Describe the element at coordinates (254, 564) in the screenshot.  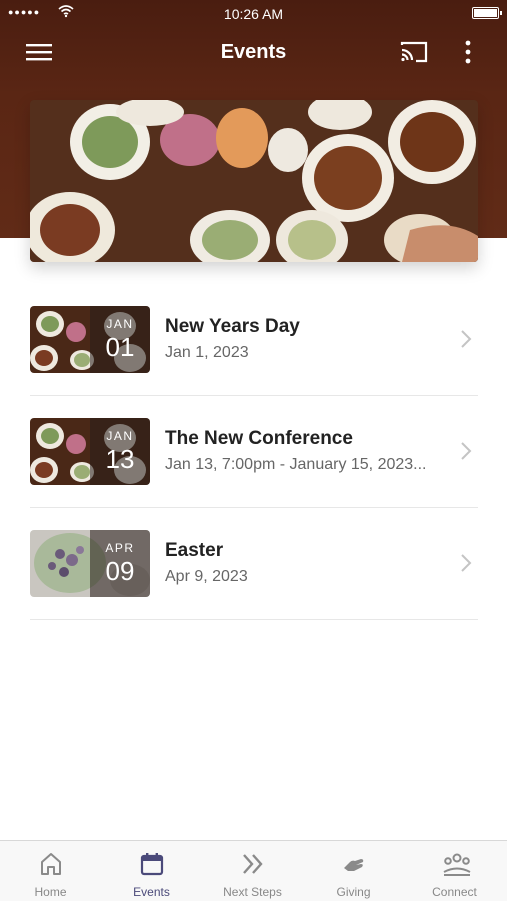
I see `event-list-item: APR 09 Easter Apr 9, 2023` at that location.